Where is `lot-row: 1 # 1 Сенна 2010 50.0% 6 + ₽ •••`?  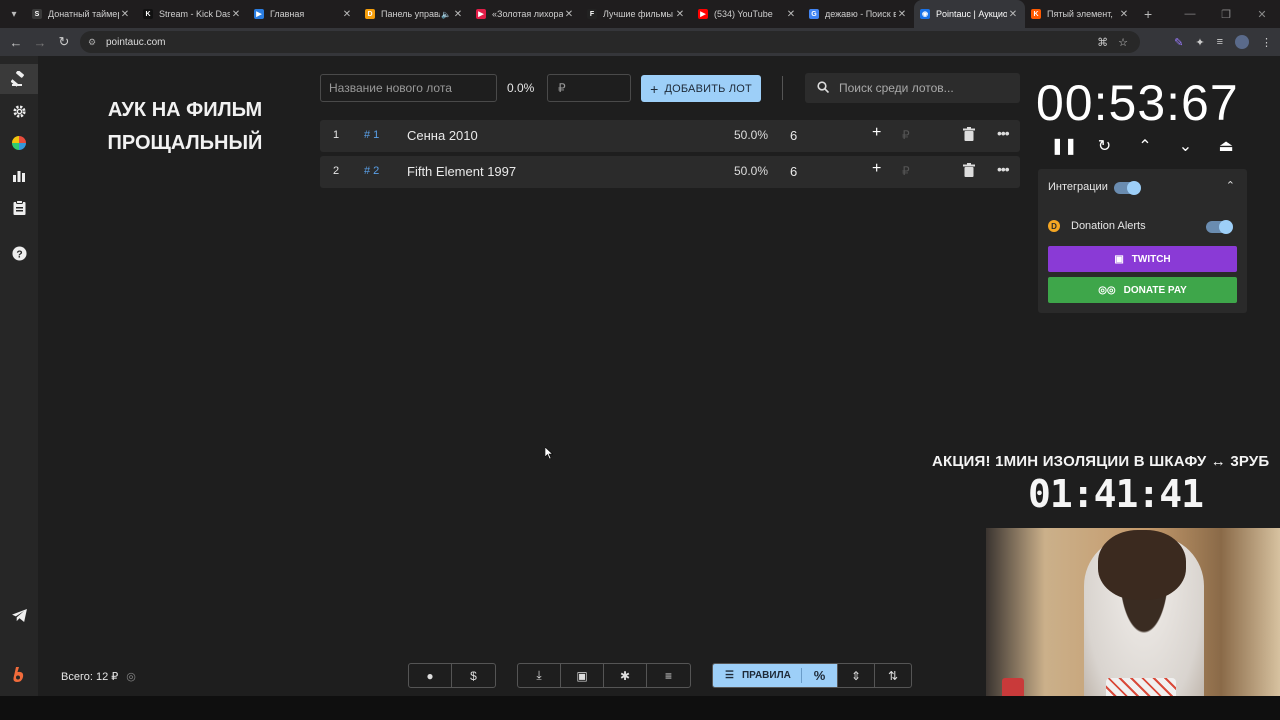
lot-row: 1 # 1 Сенна 2010 50.0% 6 + ₽ ••• is located at coordinates (670, 136).